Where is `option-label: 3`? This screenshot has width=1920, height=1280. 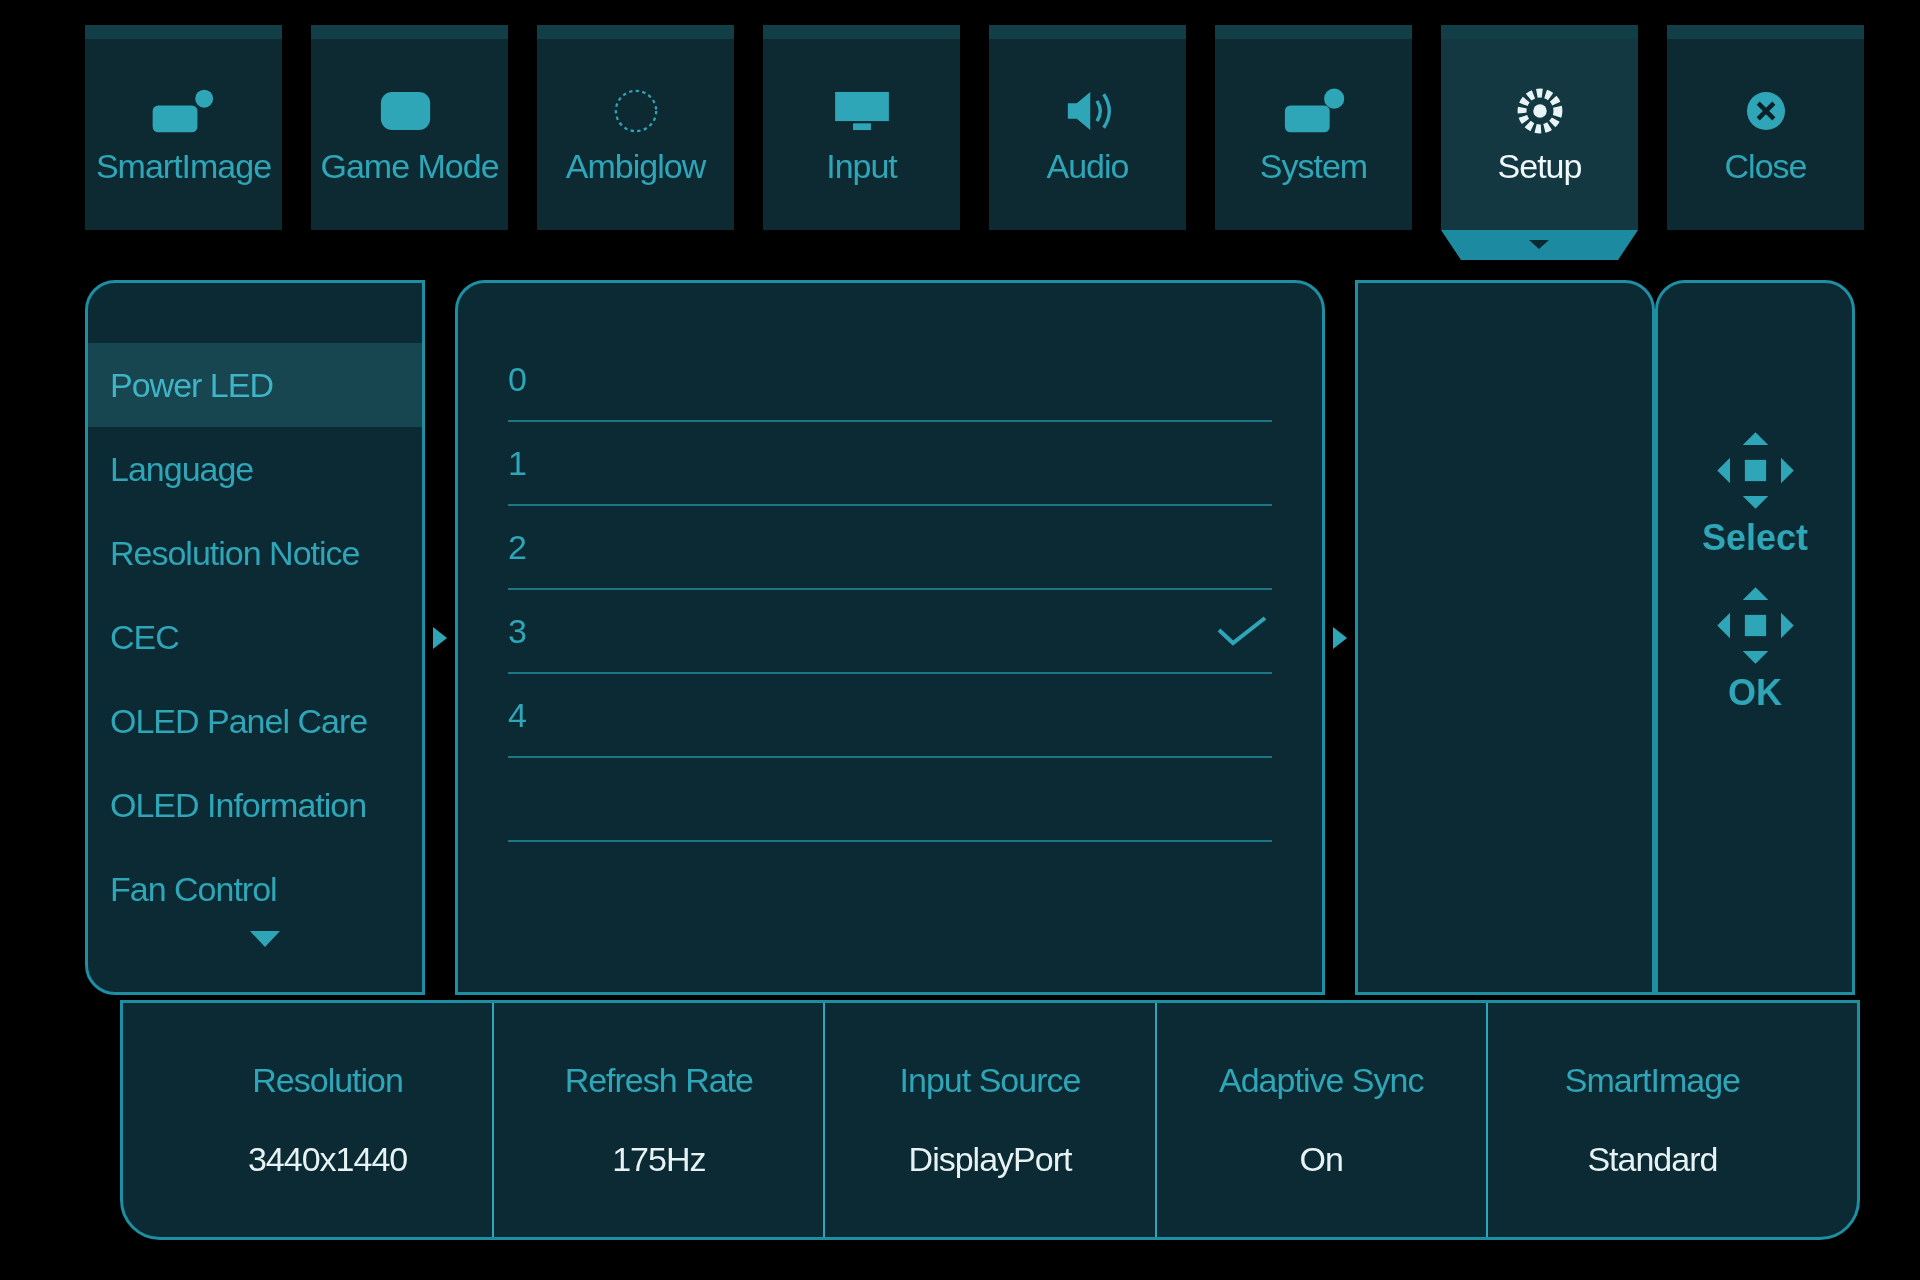
option-label: 3 is located at coordinates (517, 631).